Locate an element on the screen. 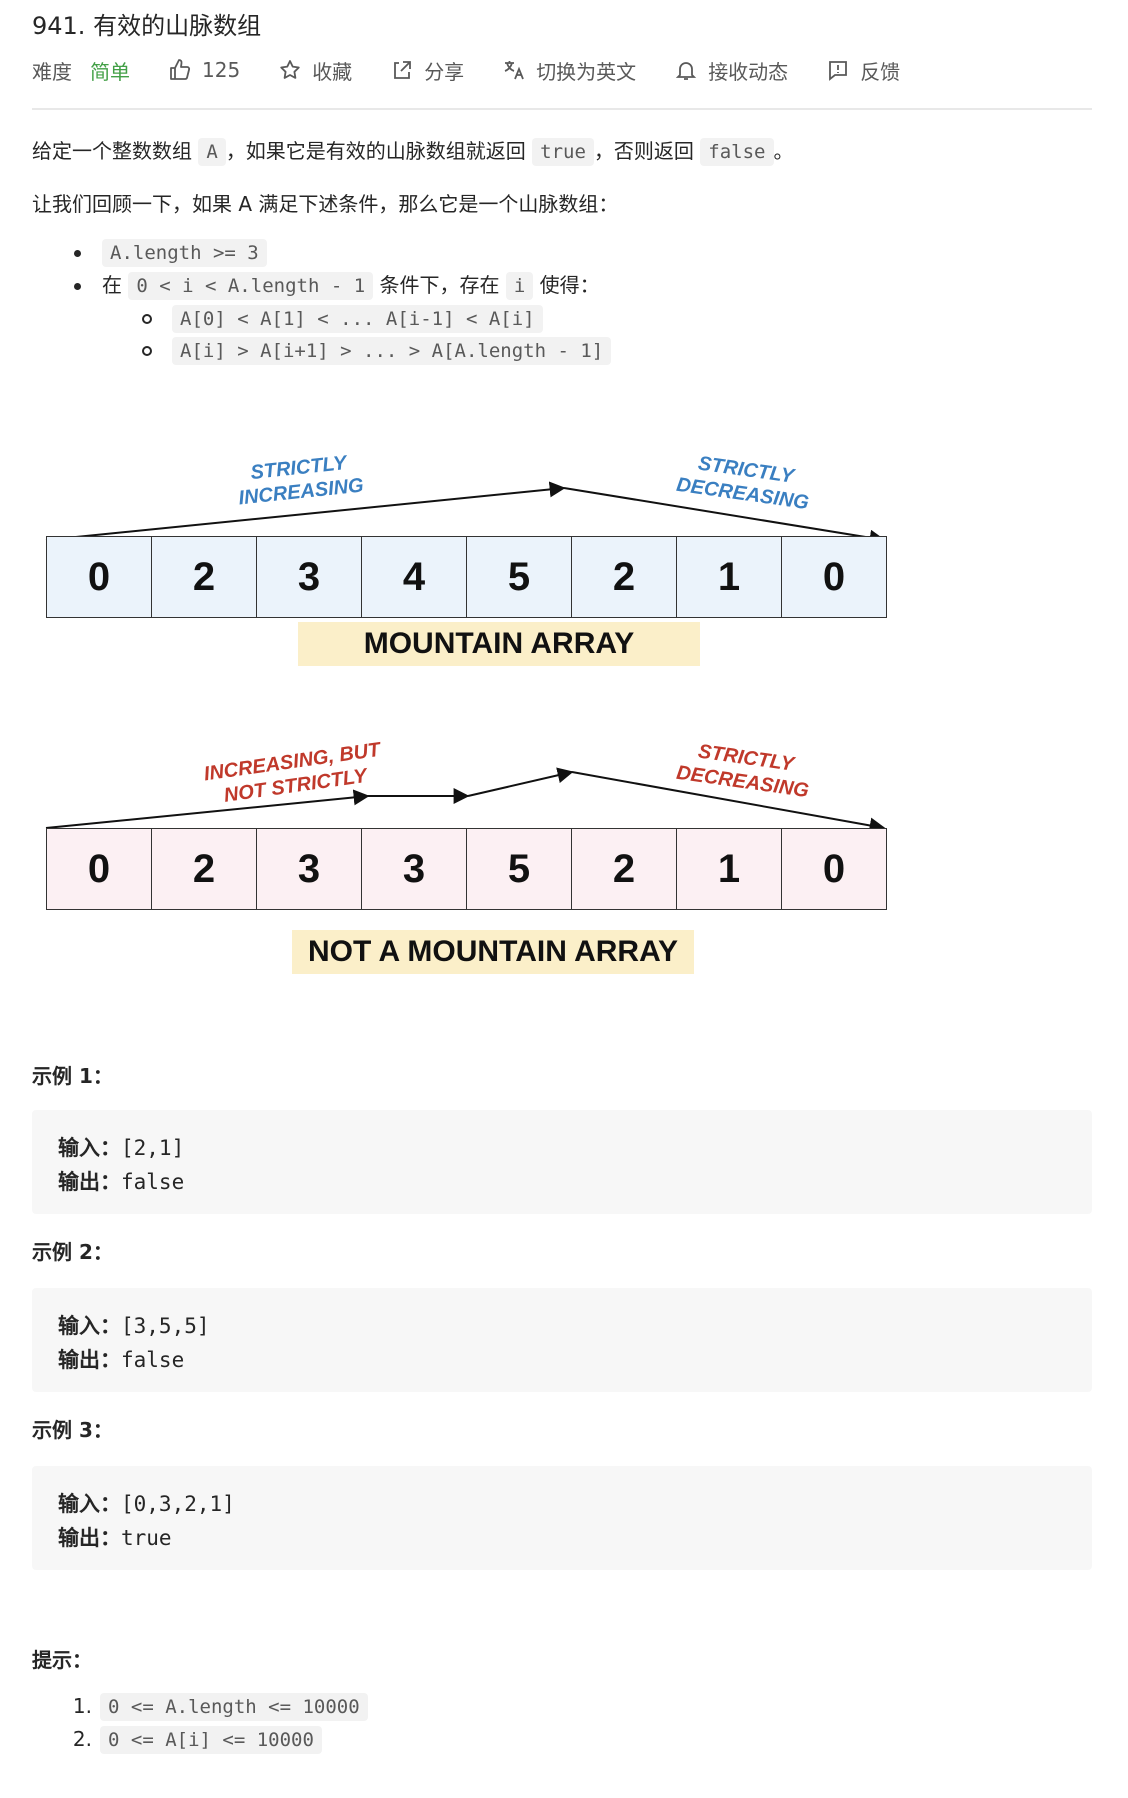  feedback-button: 反馈 is located at coordinates (863, 70).